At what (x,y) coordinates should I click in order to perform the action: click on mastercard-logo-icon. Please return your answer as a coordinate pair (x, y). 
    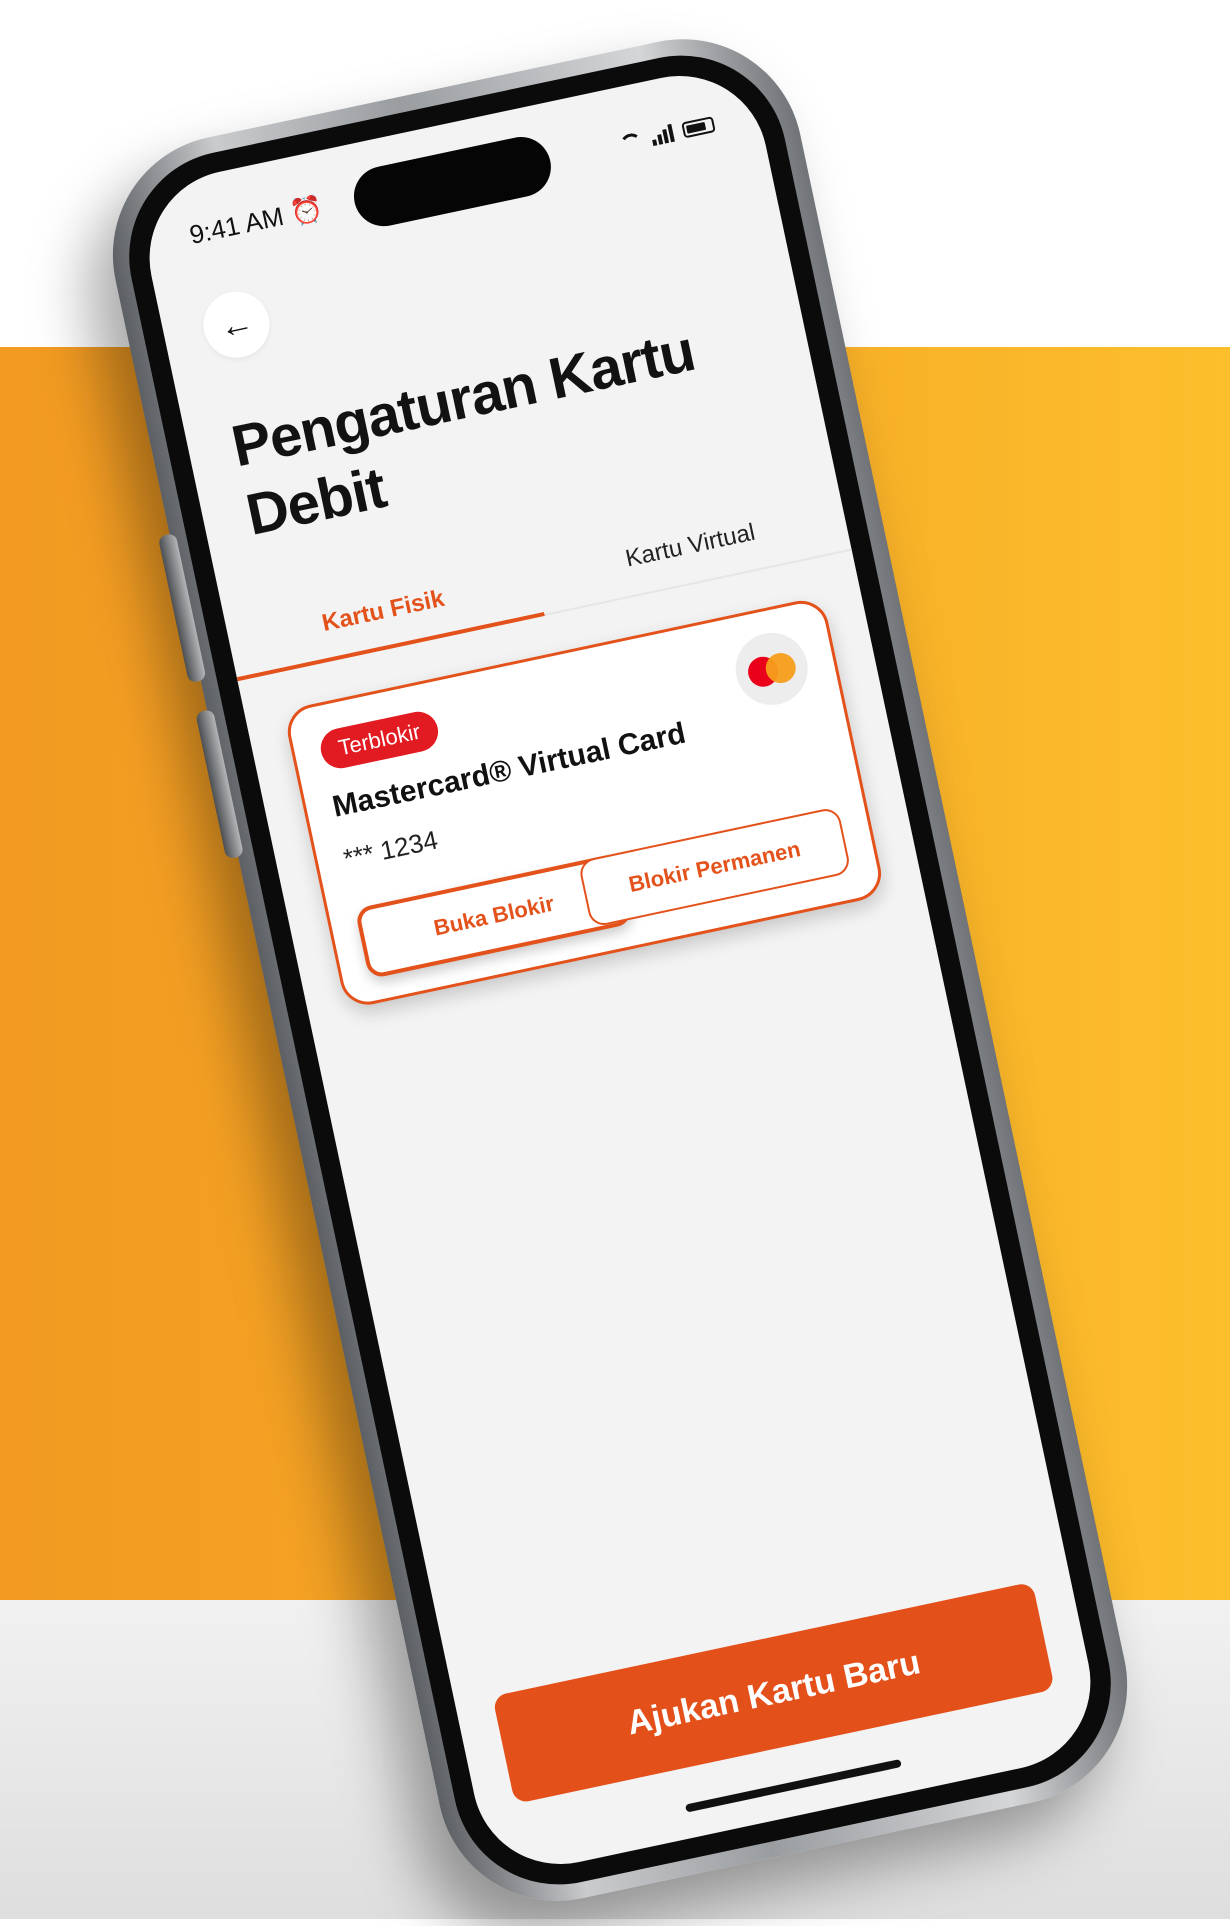
    Looking at the image, I should click on (772, 669).